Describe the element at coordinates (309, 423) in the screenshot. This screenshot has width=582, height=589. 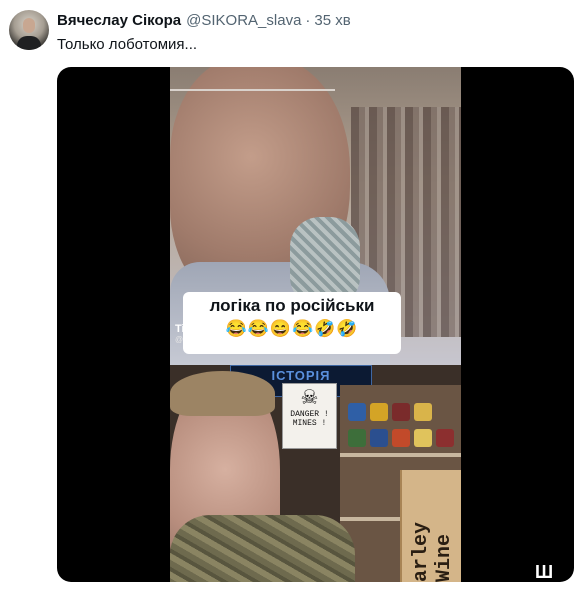
I see `sign-line-2: MINES !` at that location.